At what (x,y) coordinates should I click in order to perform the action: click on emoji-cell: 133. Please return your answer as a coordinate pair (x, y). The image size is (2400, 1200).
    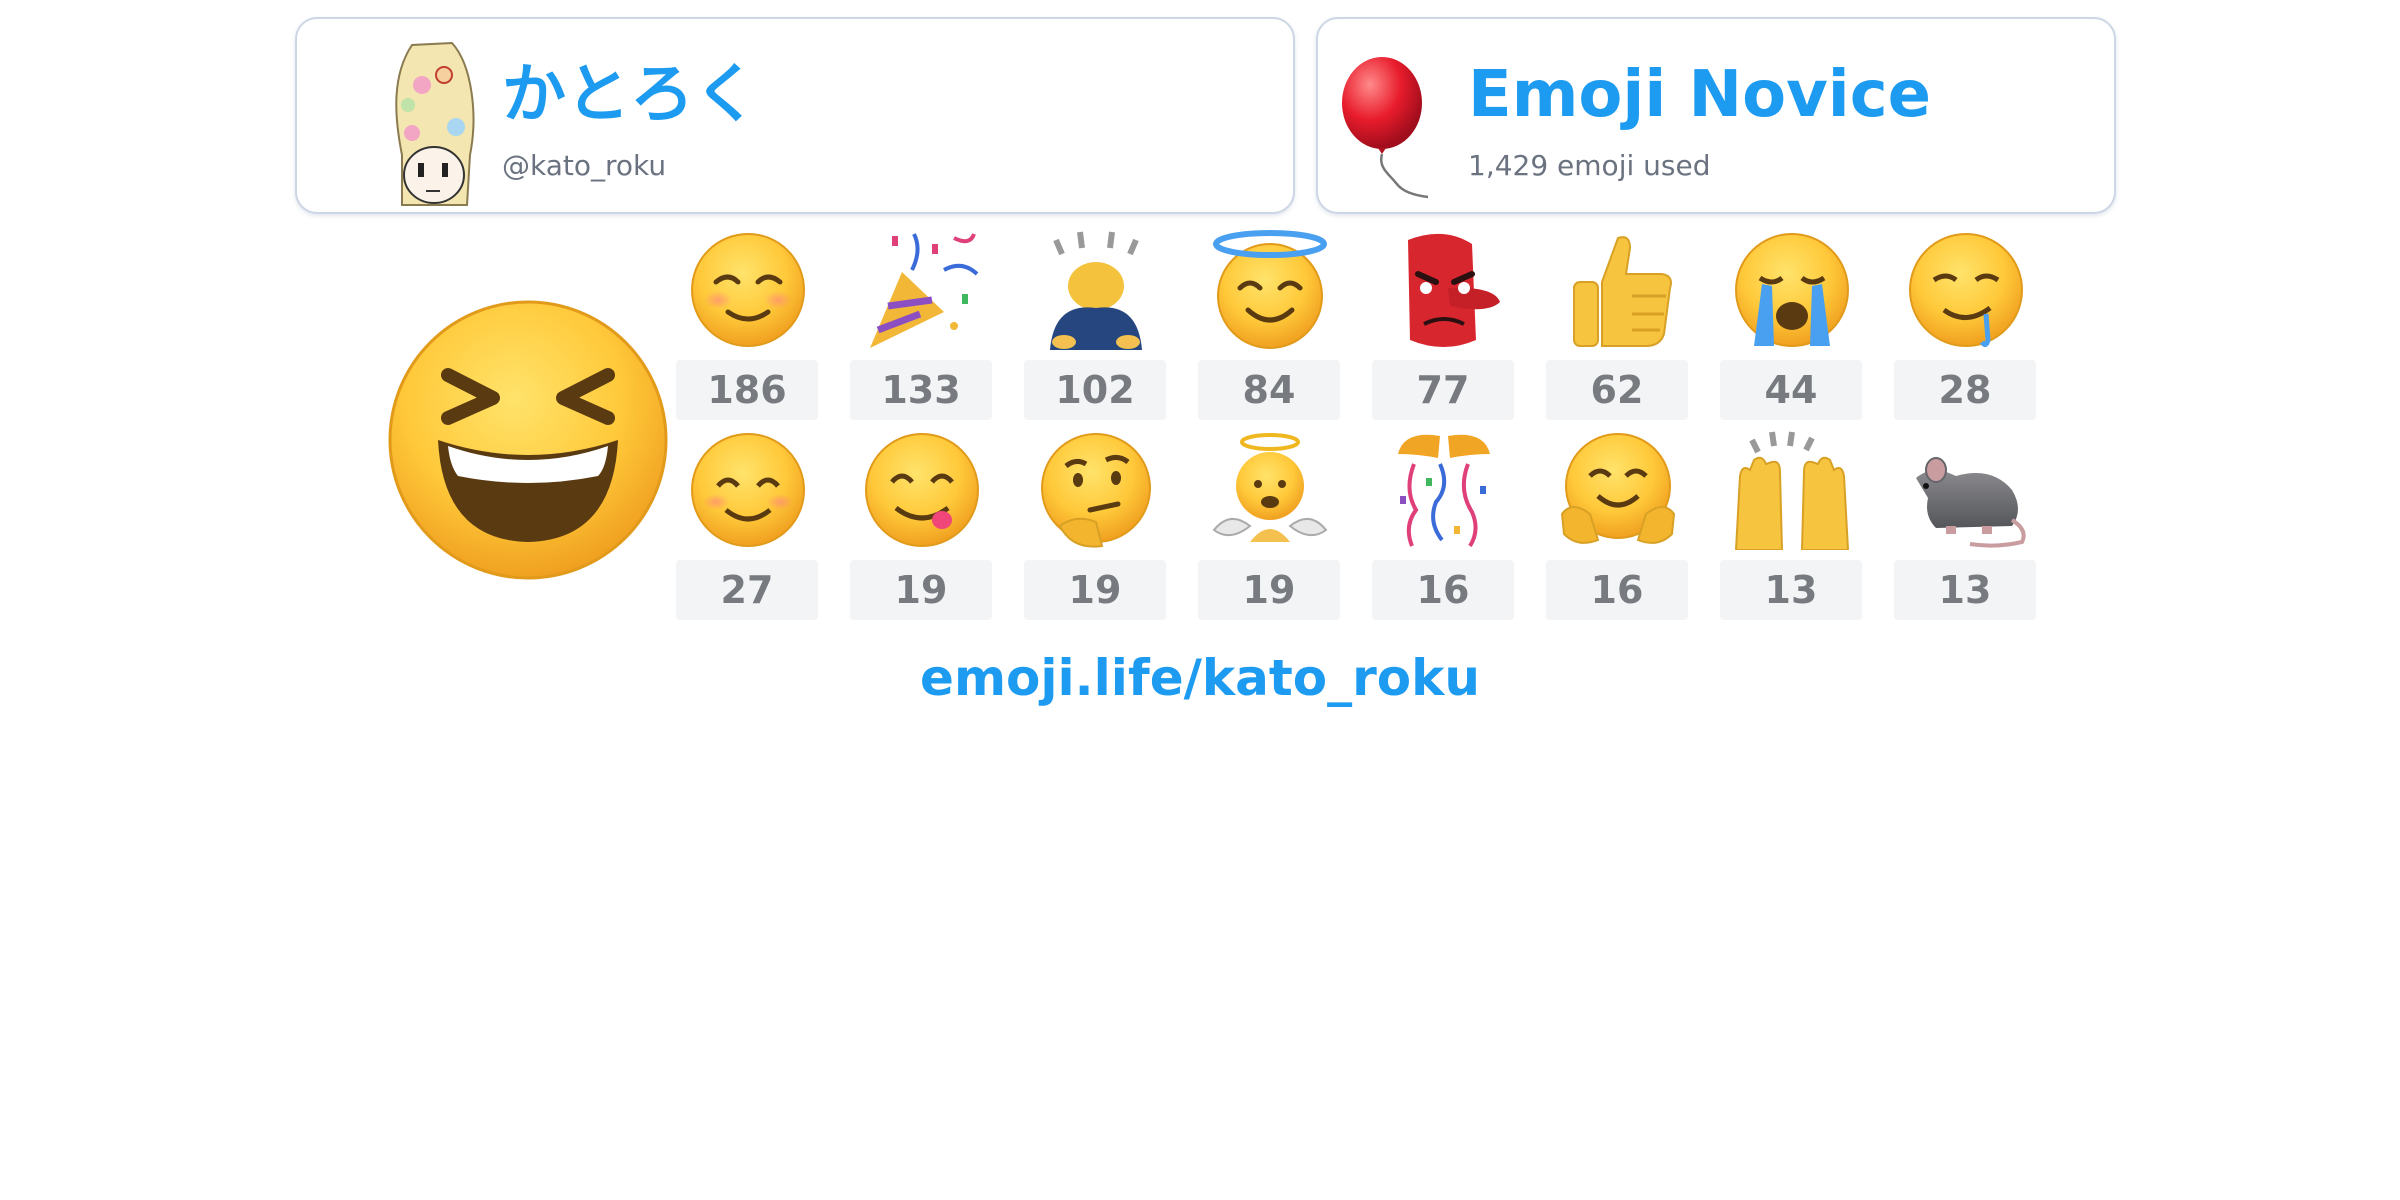
    Looking at the image, I should click on (921, 325).